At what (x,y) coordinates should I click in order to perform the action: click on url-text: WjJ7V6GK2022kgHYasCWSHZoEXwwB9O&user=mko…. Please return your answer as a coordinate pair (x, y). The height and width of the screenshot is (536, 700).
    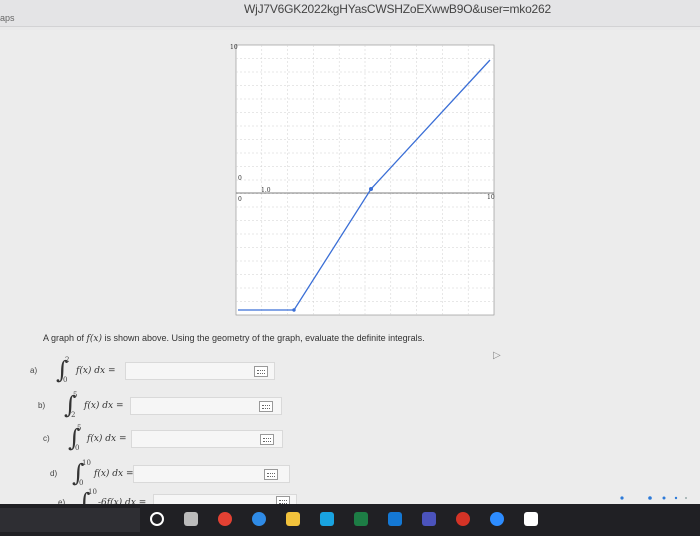
    Looking at the image, I should click on (397, 9).